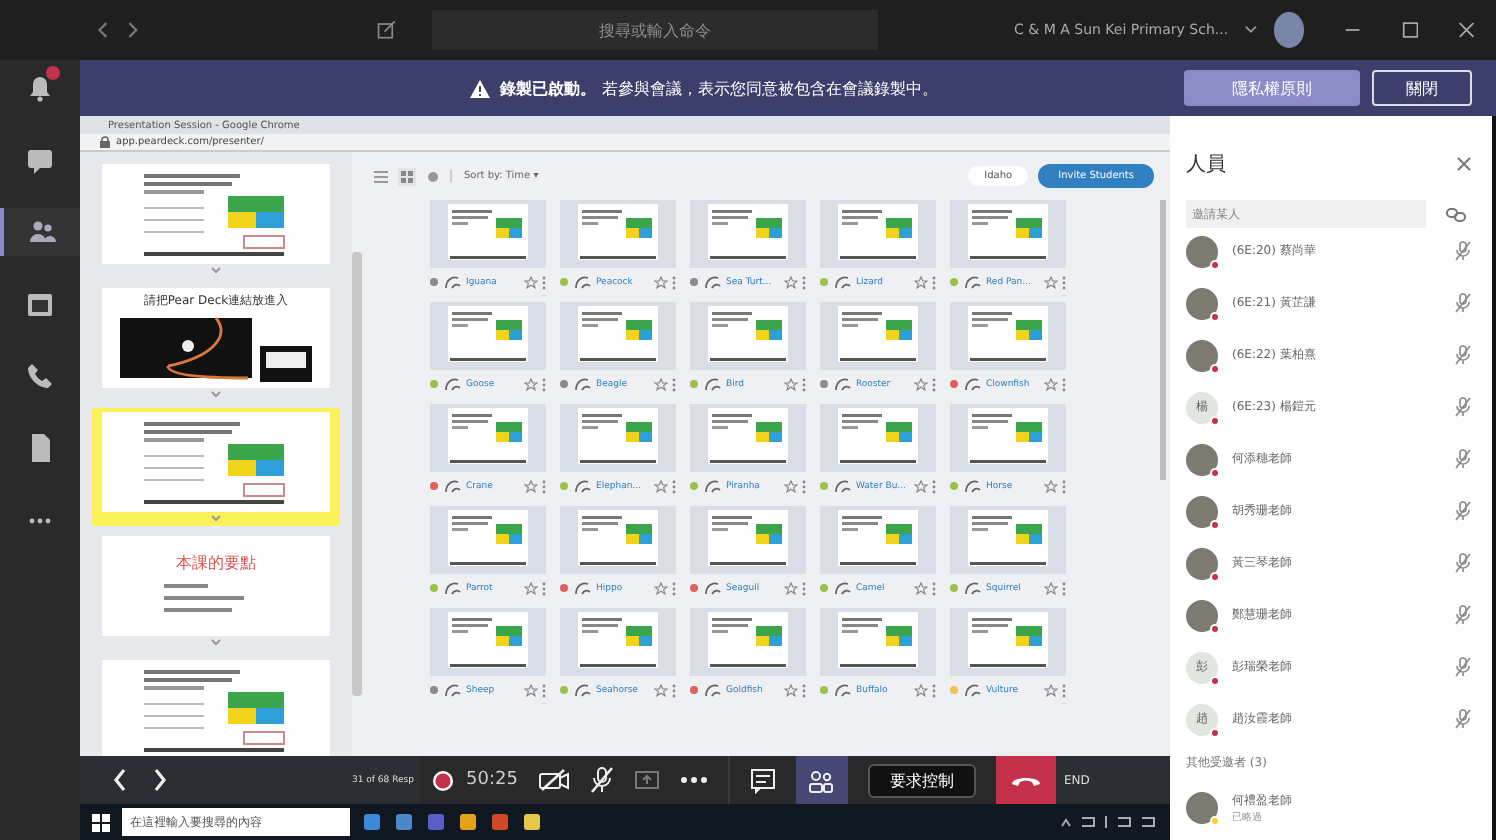 This screenshot has width=1496, height=840. I want to click on next-icon, so click(160, 780).